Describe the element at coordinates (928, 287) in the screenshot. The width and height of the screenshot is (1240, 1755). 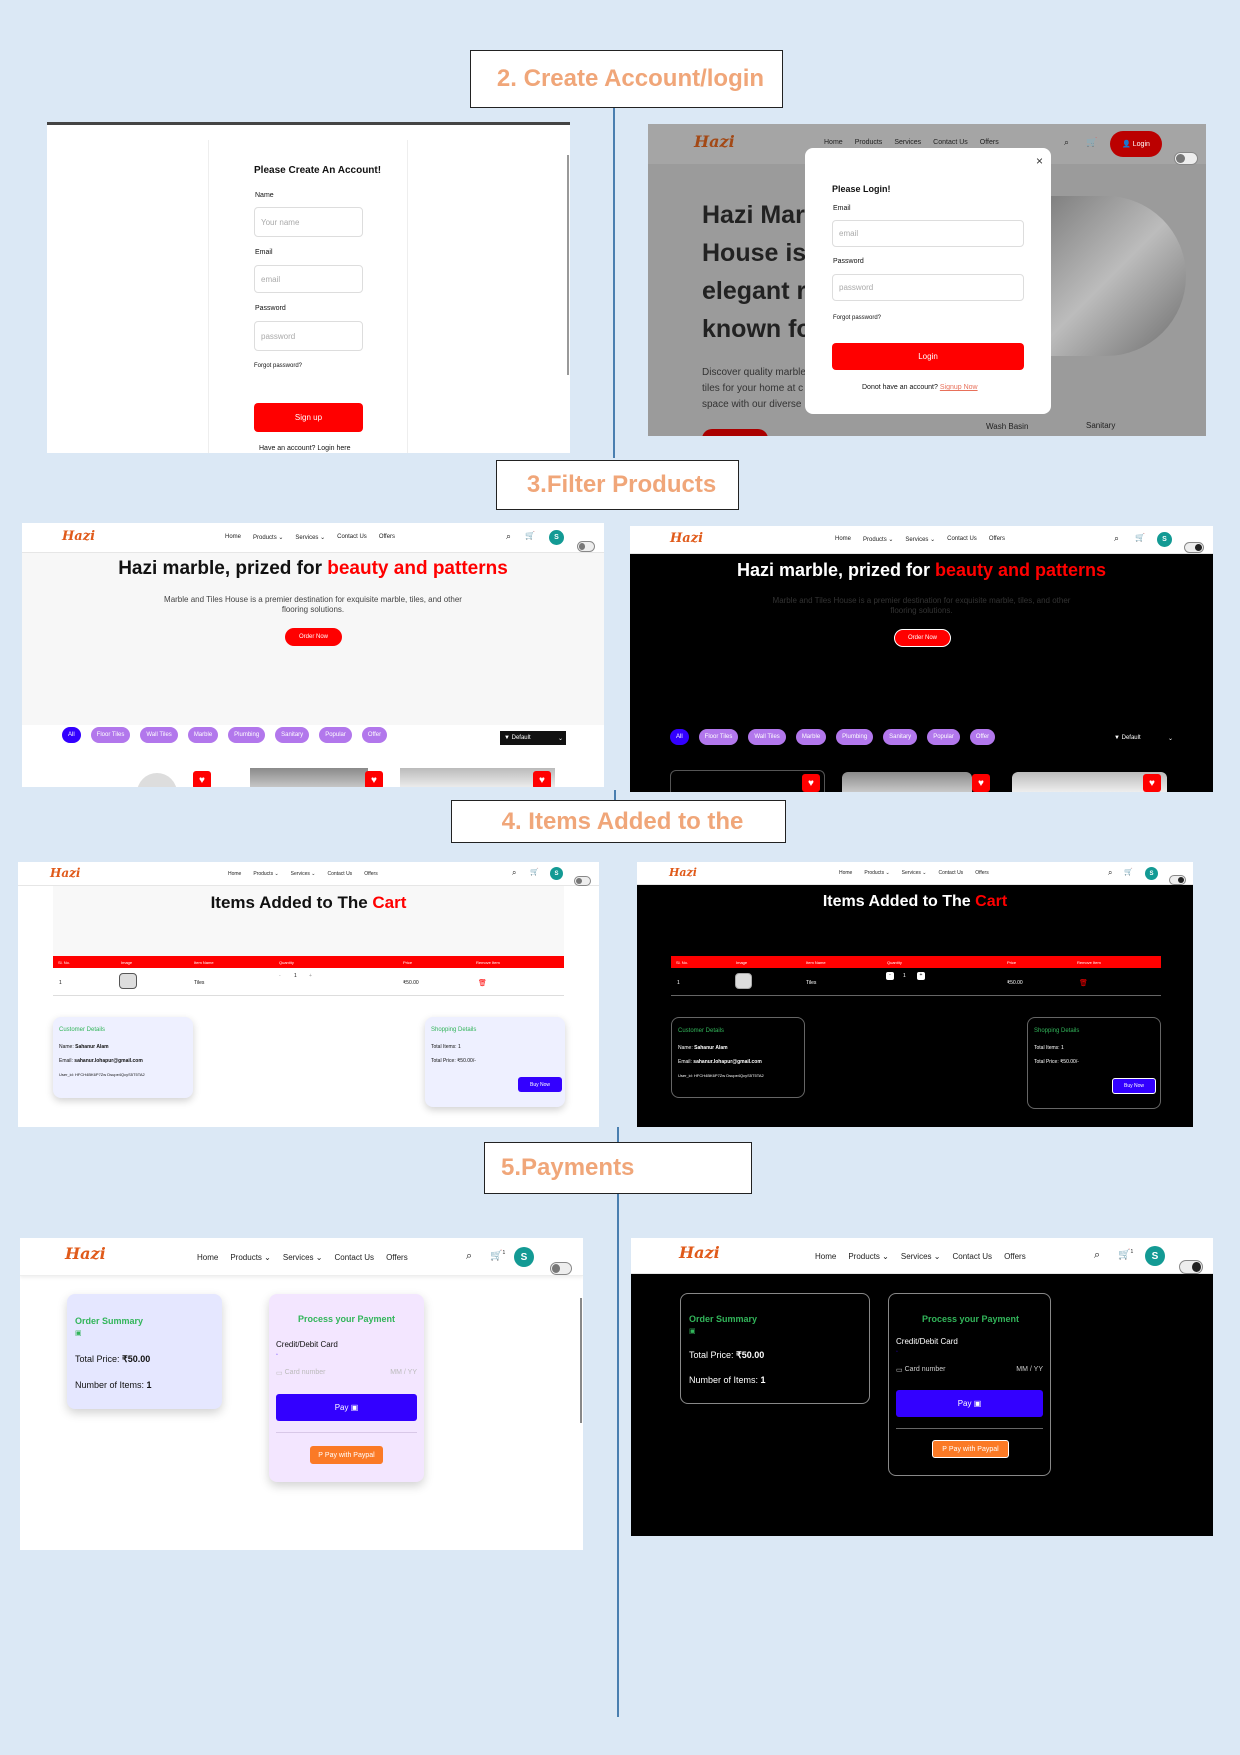
I see `login-password-field: password` at that location.